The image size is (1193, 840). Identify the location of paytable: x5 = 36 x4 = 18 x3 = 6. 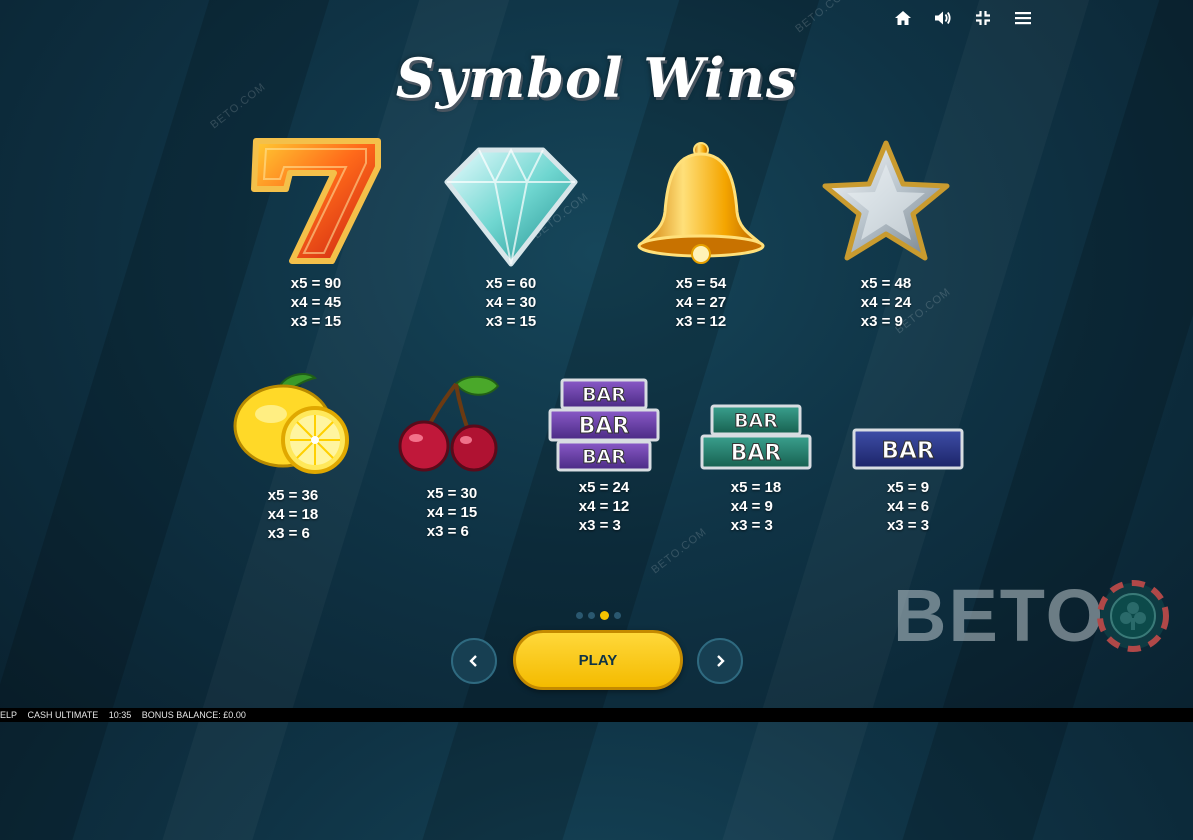
(293, 514).